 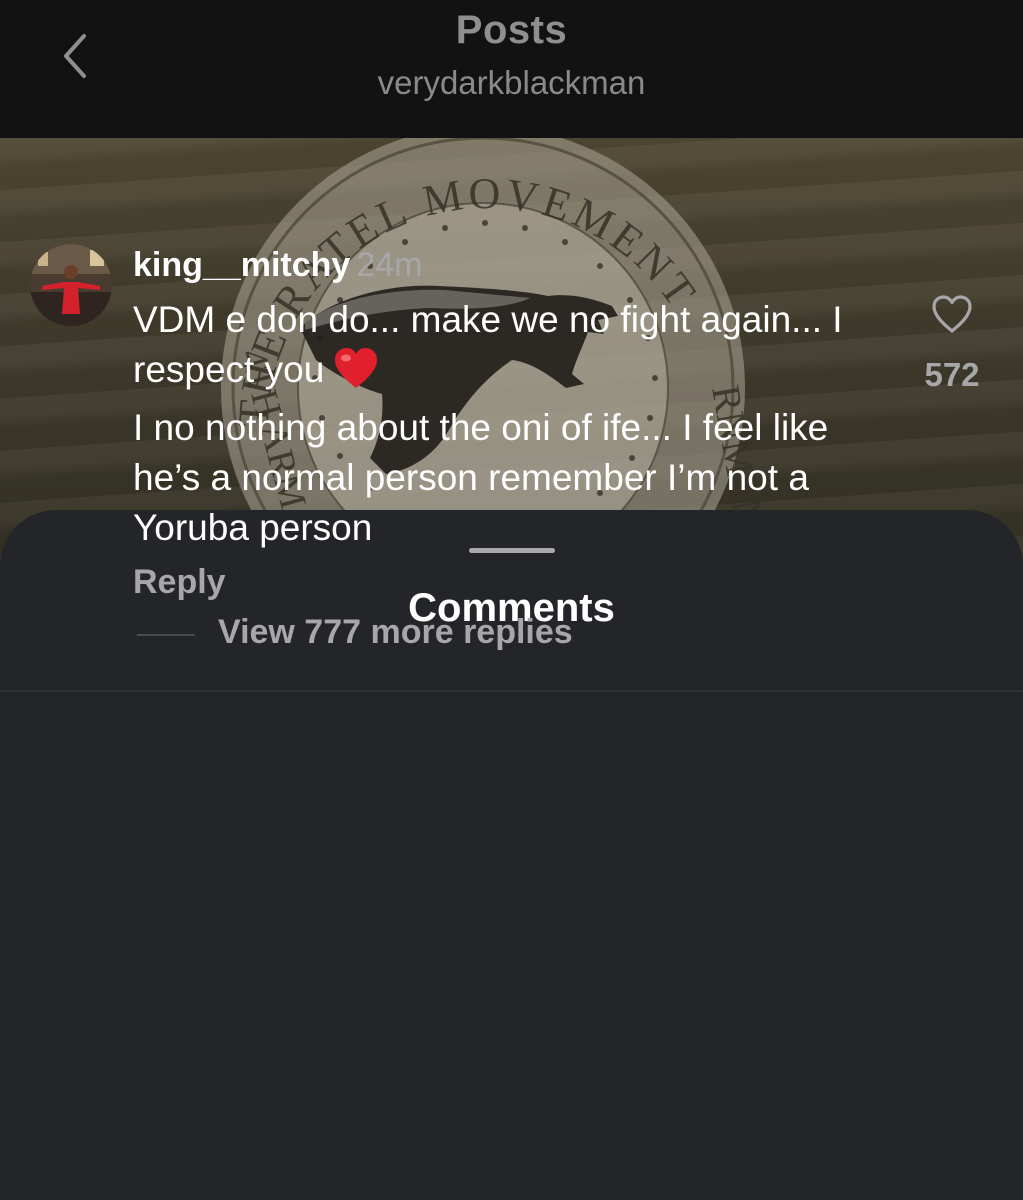 I want to click on heart-outline-icon, so click(x=952, y=314).